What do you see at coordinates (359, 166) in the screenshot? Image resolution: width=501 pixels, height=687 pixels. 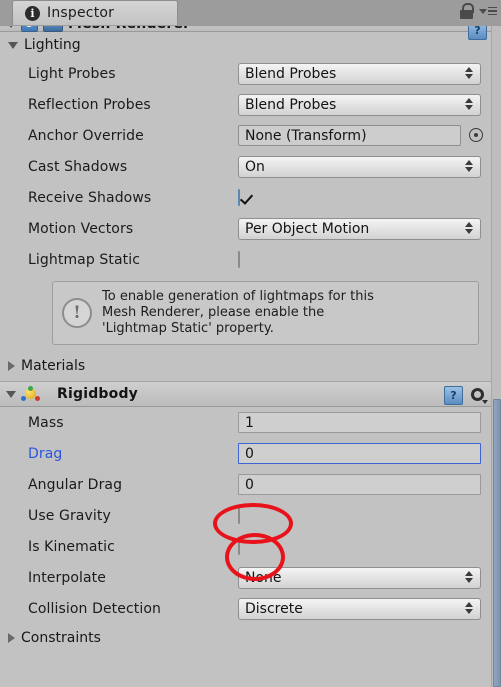 I see `cast-shadows-dropdown: On` at bounding box center [359, 166].